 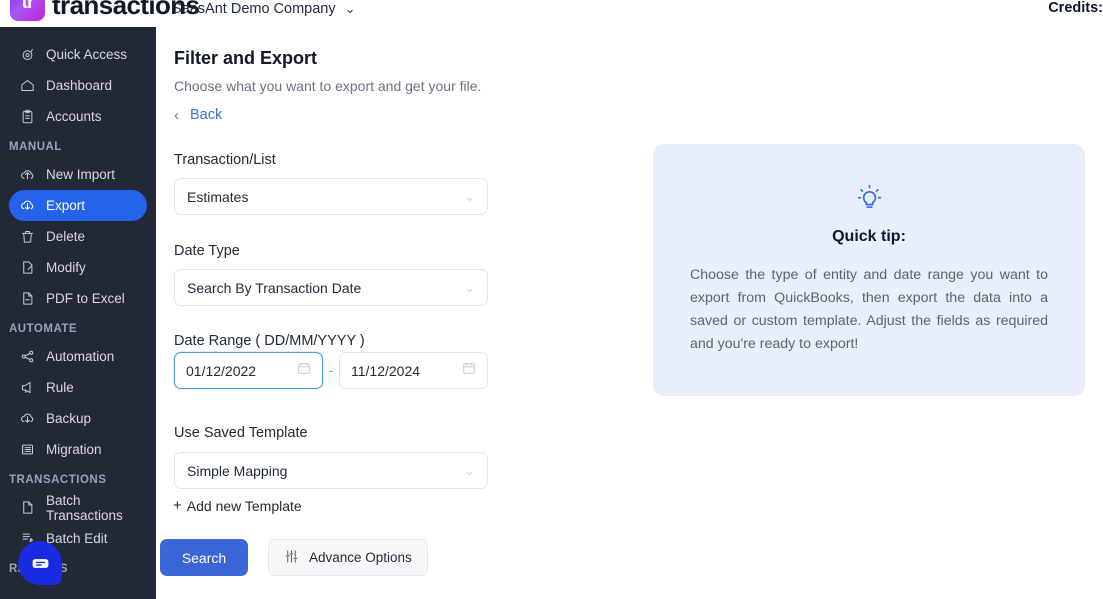 What do you see at coordinates (386, 370) in the screenshot?
I see `date-to-value: 11/12/2024` at bounding box center [386, 370].